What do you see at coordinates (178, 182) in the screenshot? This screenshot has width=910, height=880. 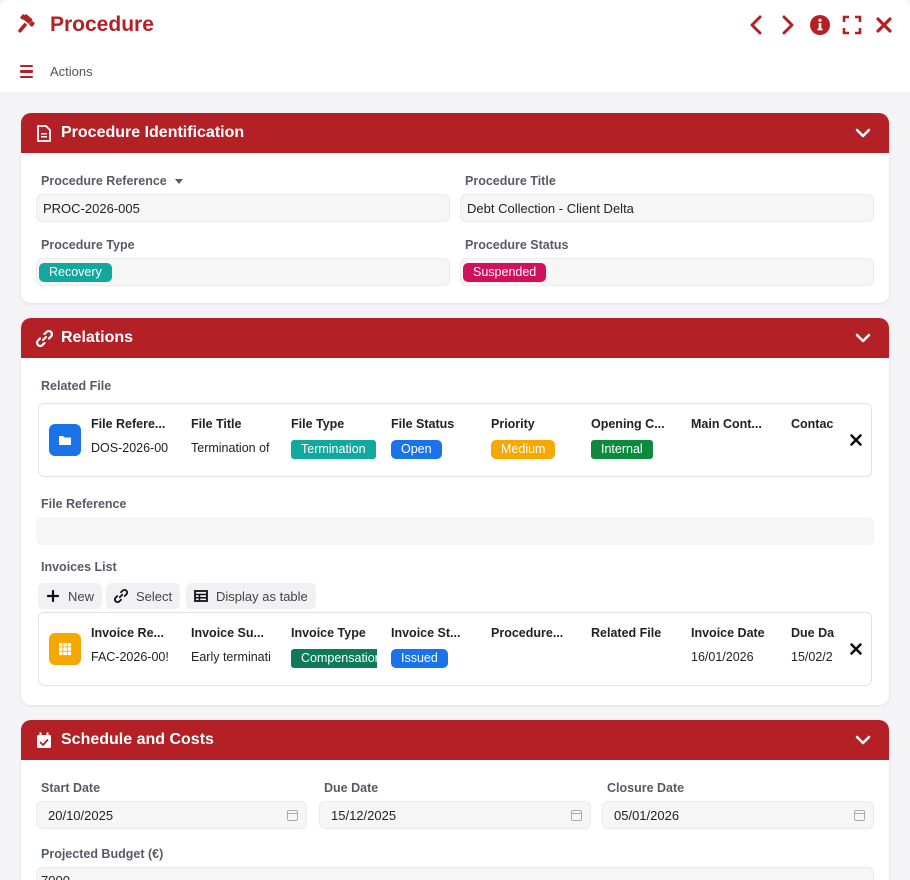 I see `caret-down-icon` at bounding box center [178, 182].